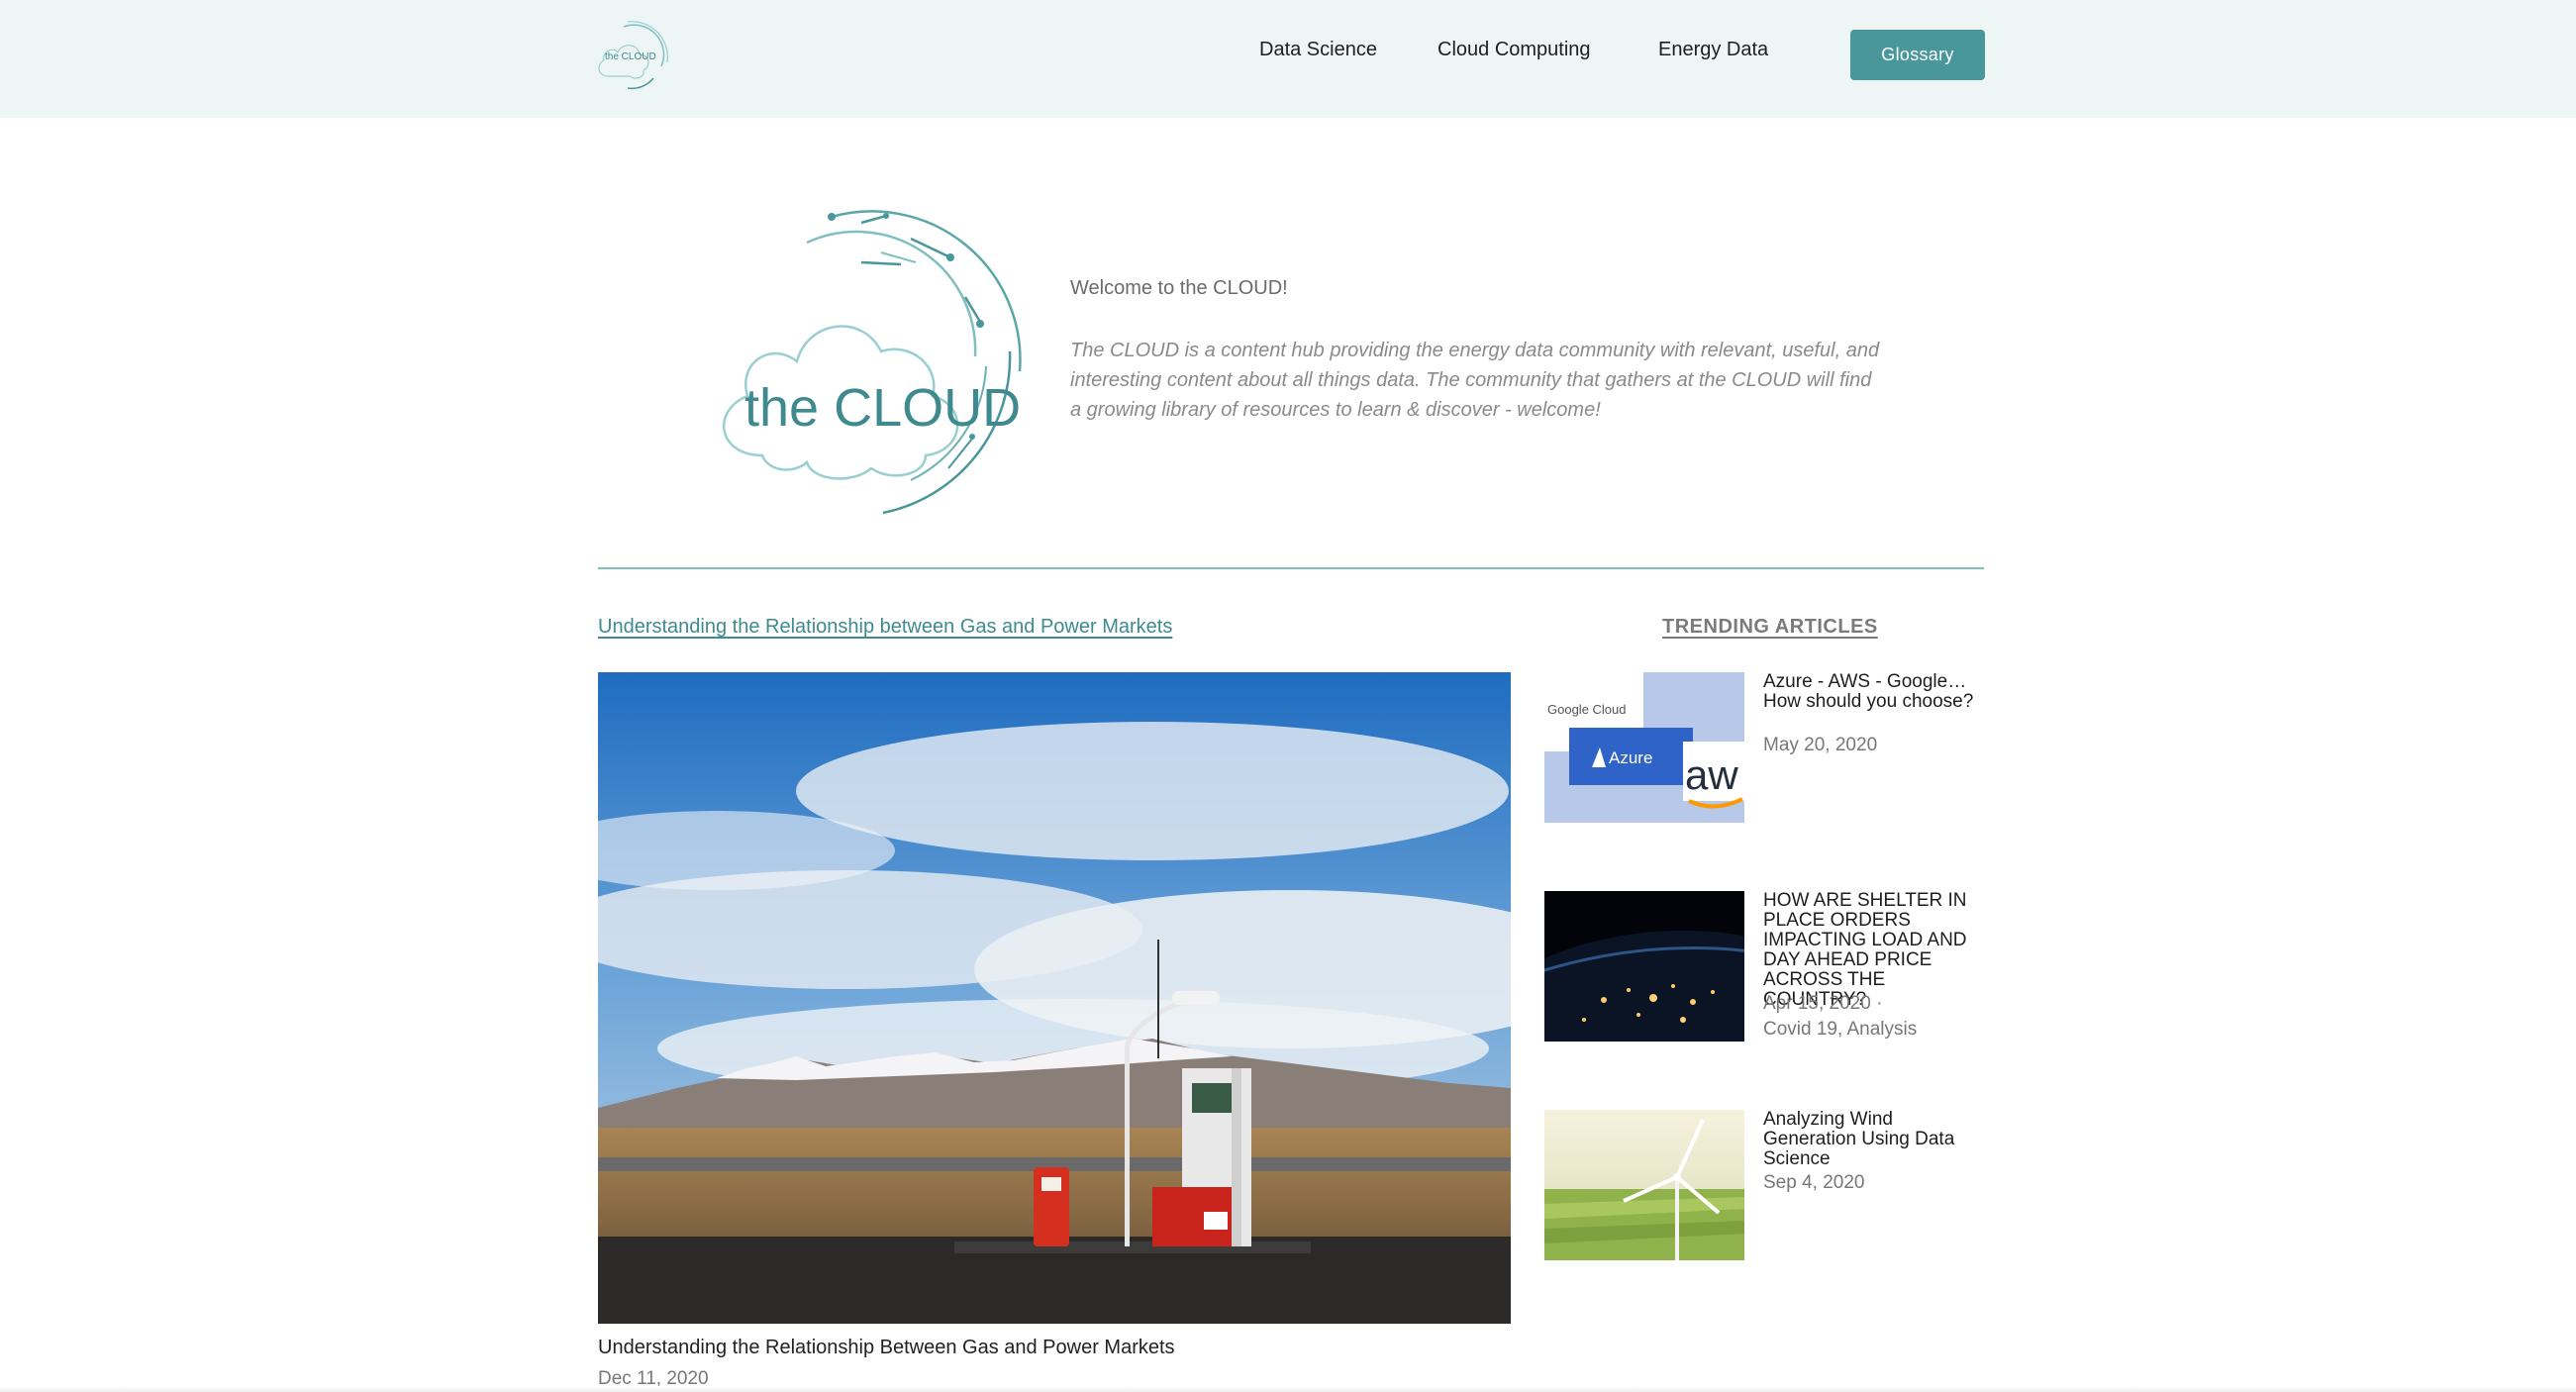 This screenshot has height=1392, width=2576. I want to click on section-divider, so click(1291, 568).